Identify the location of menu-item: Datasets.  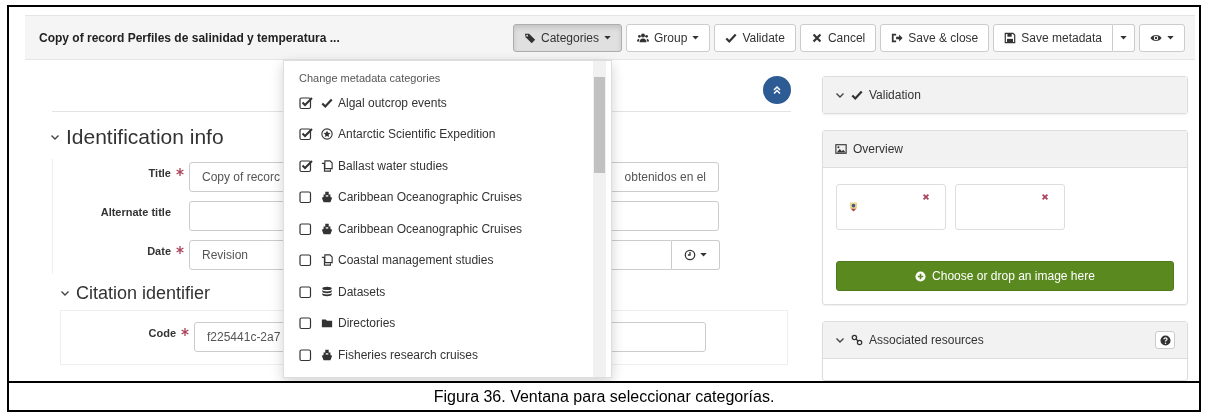
(439, 292).